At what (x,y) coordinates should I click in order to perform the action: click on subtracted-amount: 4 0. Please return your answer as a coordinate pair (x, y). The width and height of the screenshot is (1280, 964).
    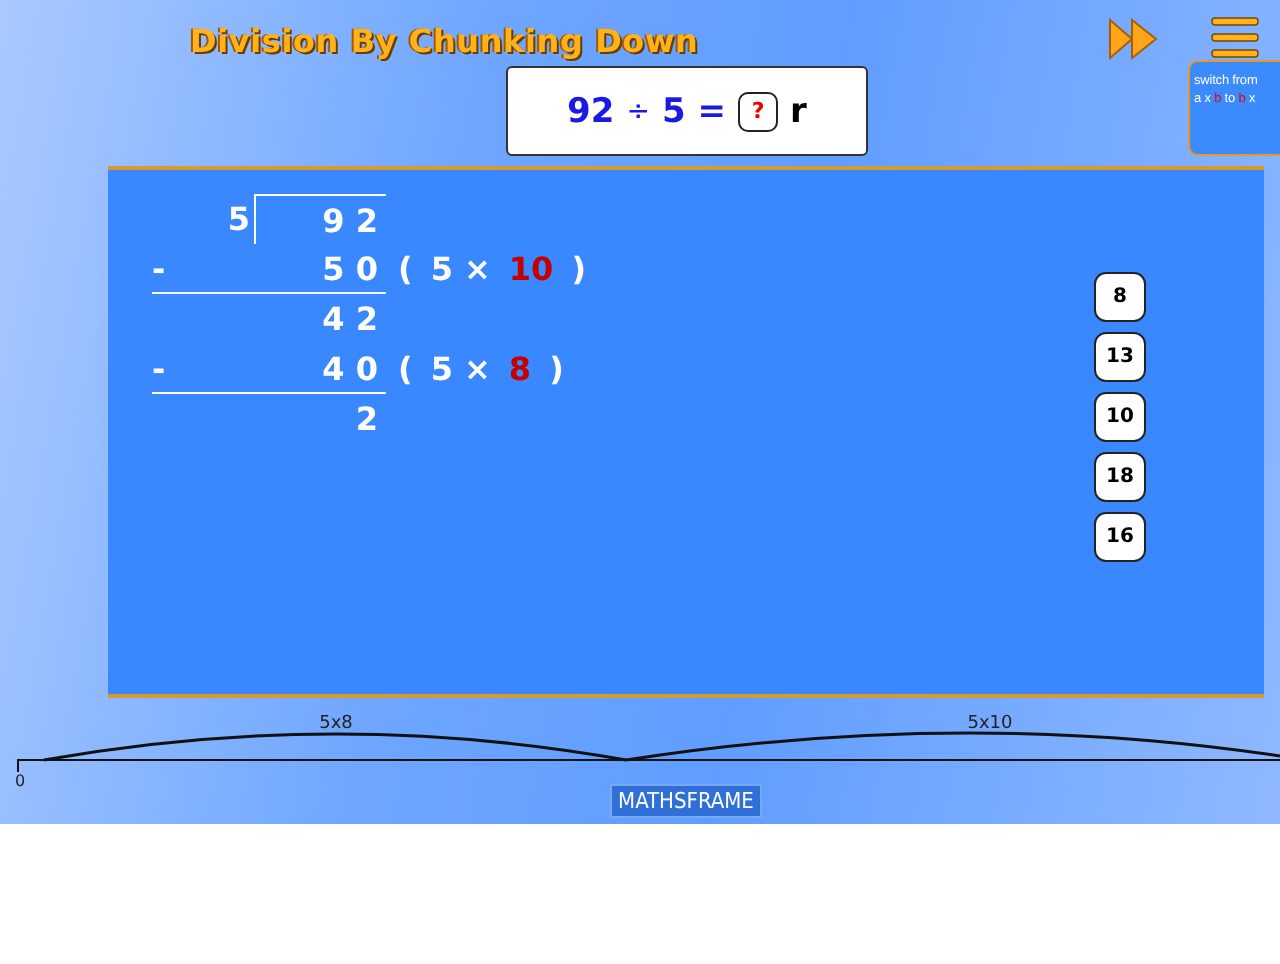
    Looking at the image, I should click on (351, 368).